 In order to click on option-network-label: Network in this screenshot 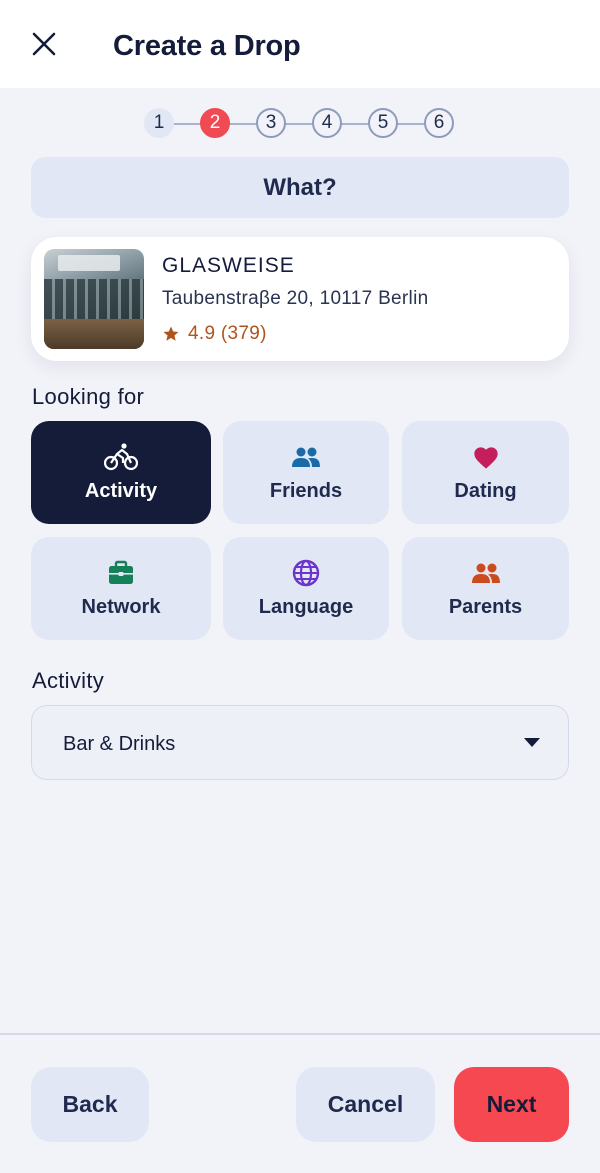, I will do `click(121, 607)`.